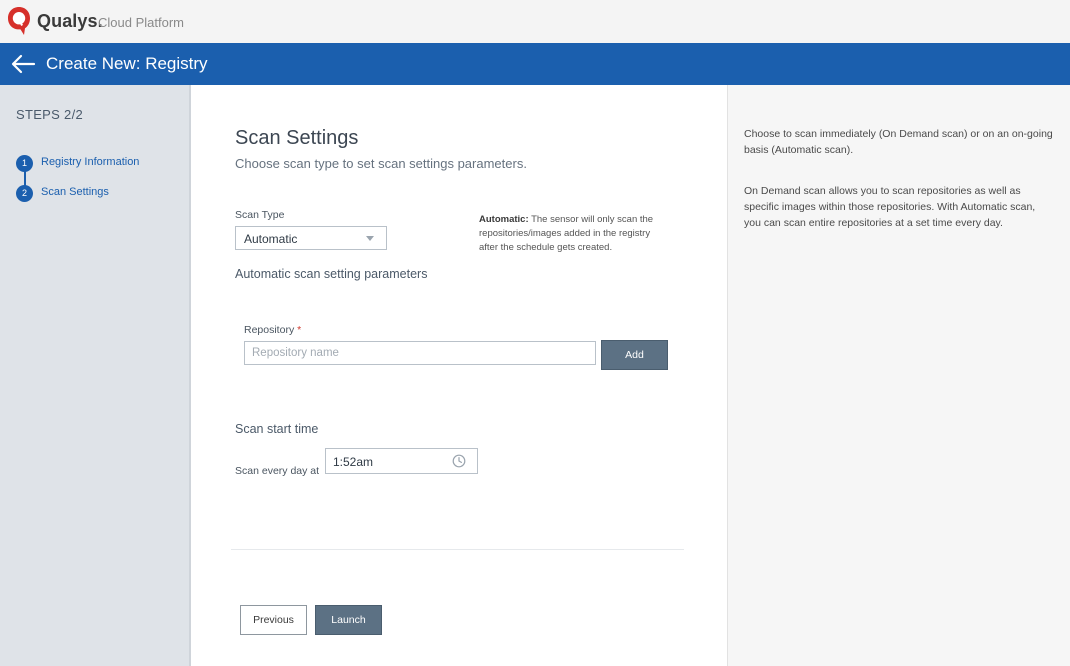  Describe the element at coordinates (127, 63) in the screenshot. I see `page-title: Create New: Registry` at that location.